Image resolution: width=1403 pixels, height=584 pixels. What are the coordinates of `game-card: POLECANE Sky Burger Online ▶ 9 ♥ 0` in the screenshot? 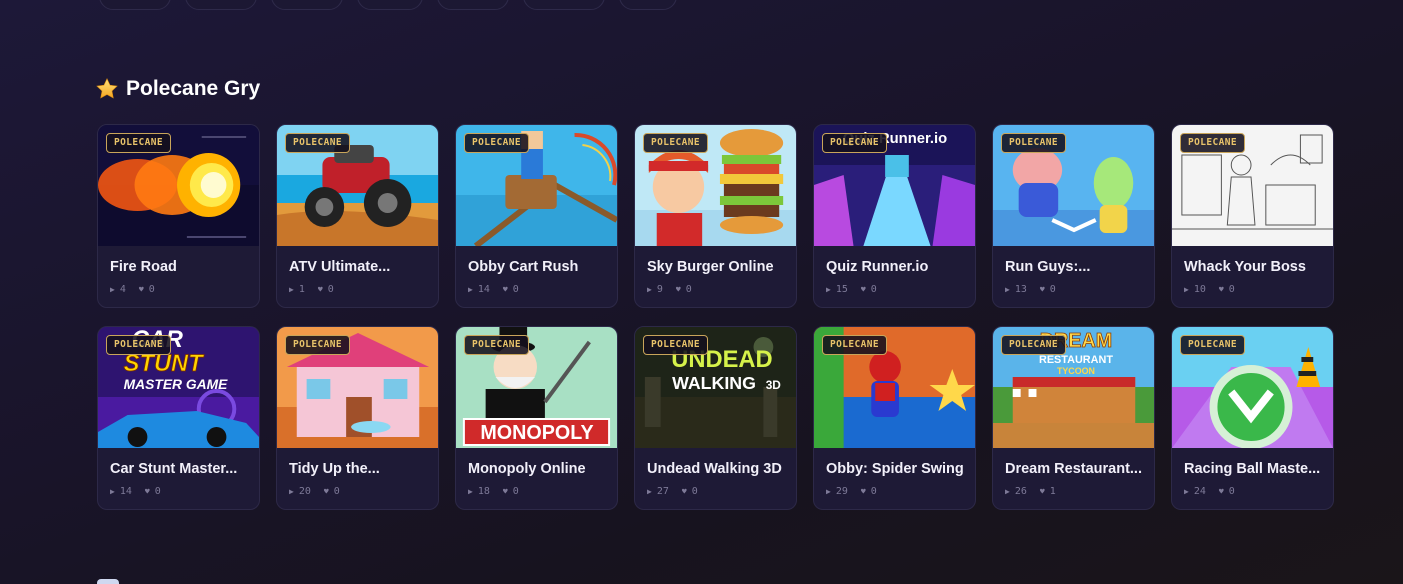 It's located at (715, 216).